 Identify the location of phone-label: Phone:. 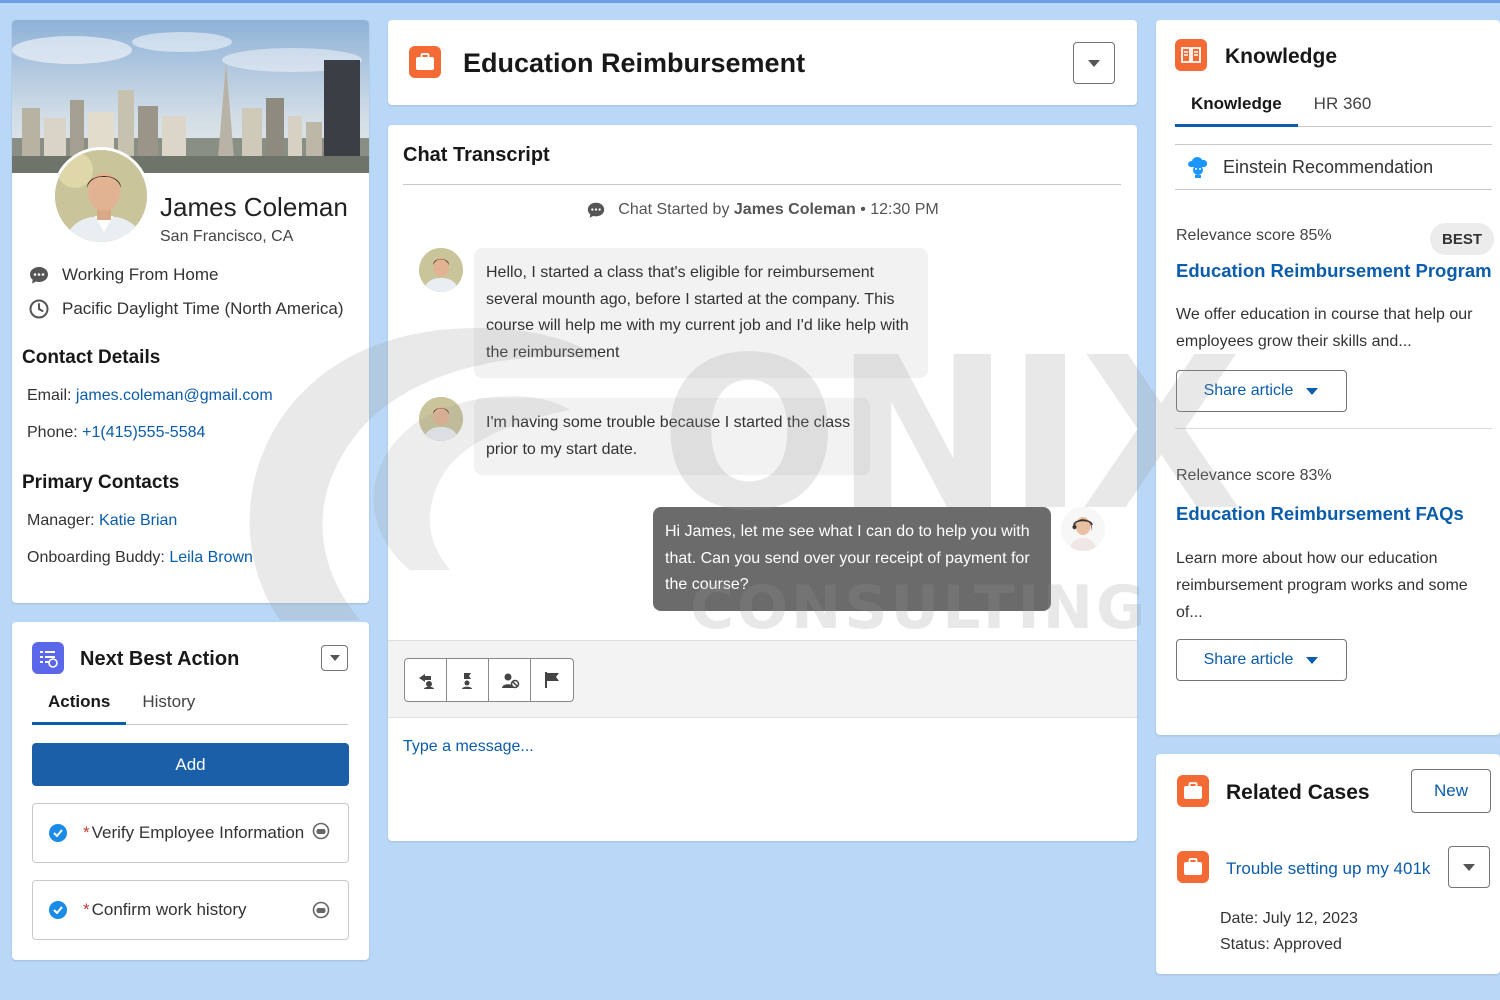
(52, 432).